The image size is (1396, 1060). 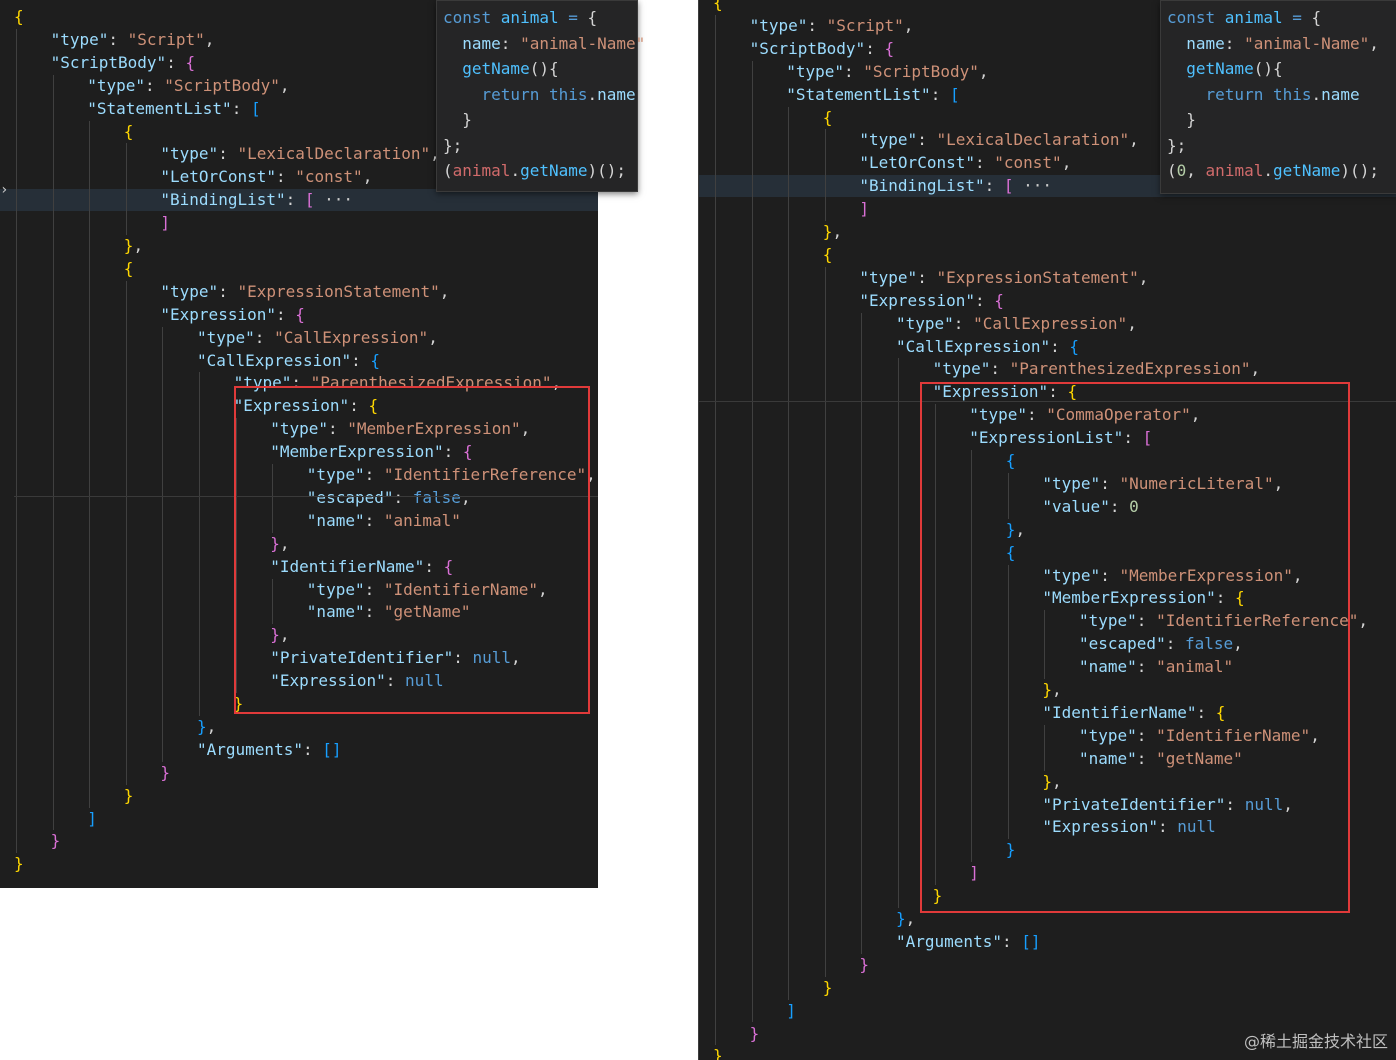 I want to click on code-token: "const", so click(x=1028, y=163).